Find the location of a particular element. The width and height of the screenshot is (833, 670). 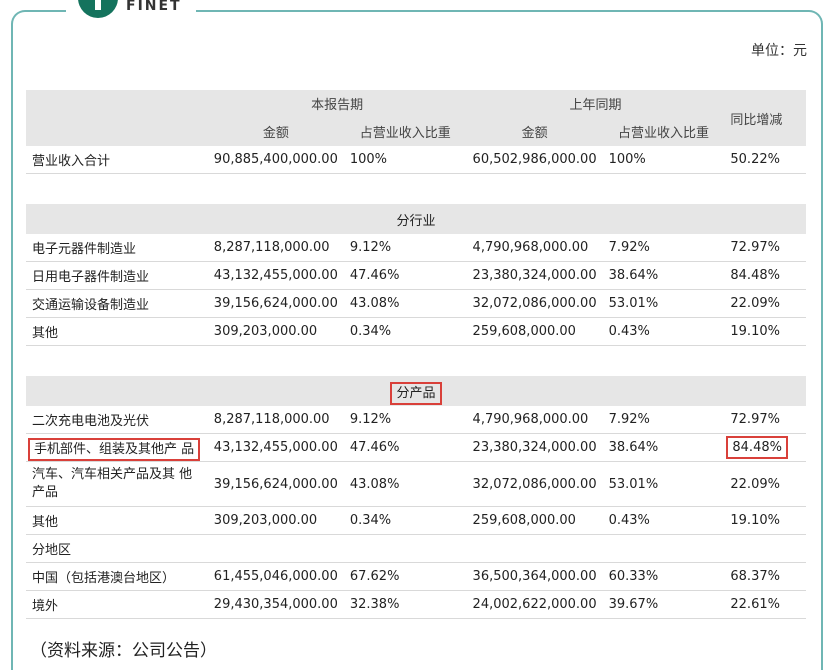

cell-prev: 36,500,364,000.00 is located at coordinates (534, 576).